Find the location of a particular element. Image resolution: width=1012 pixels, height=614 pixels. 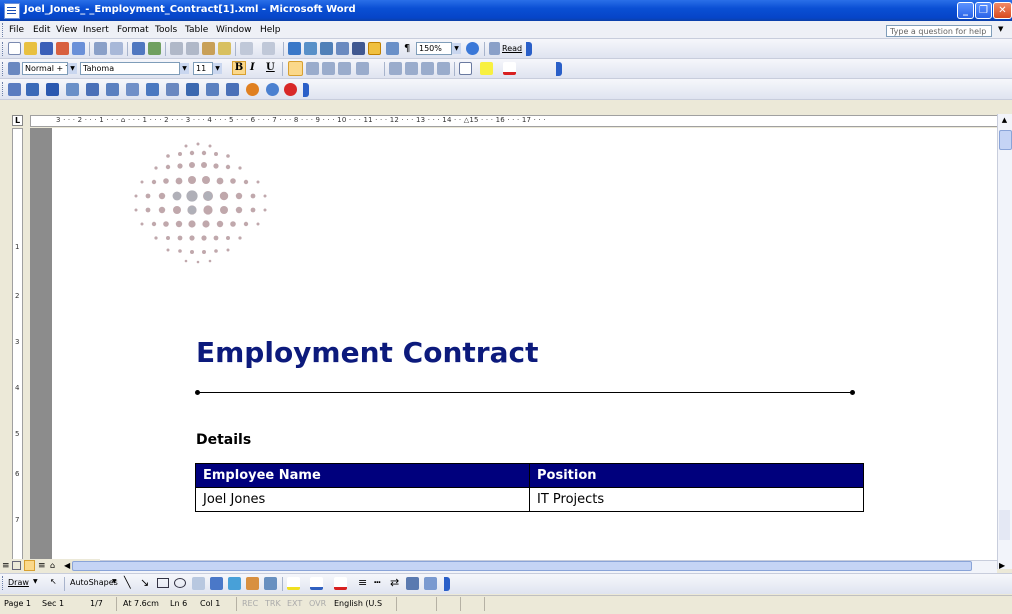

formatting-toolbar-grip is located at coordinates (4, 69).